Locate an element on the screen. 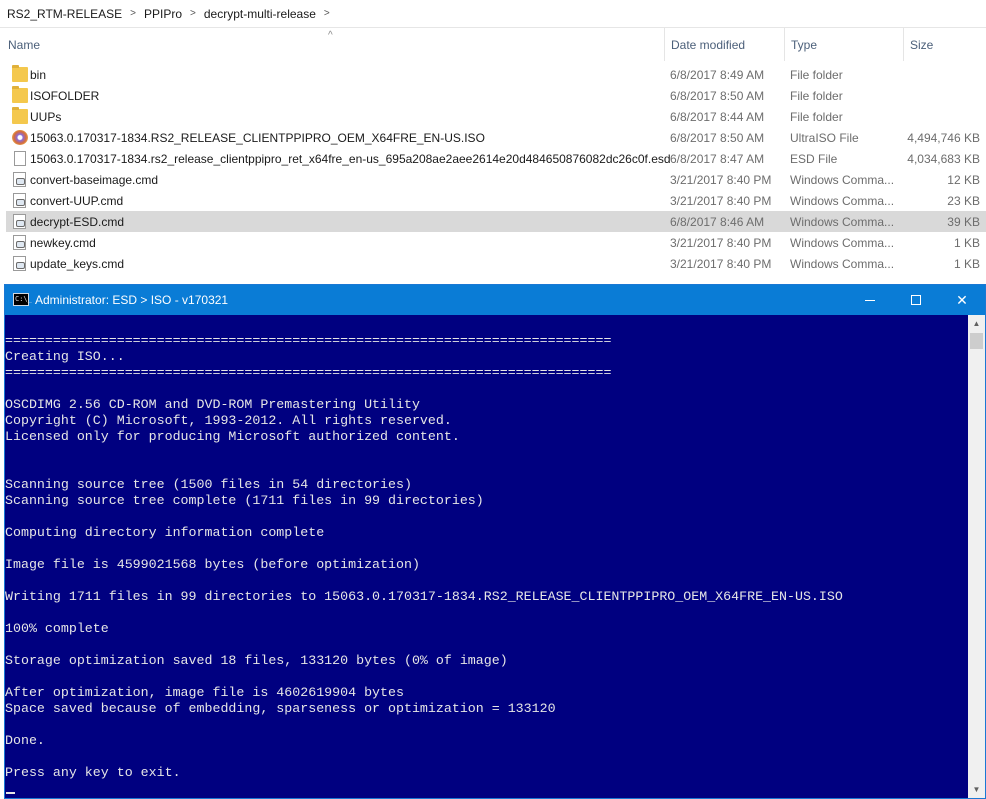  file-date: 6/8/2017 8:49 AM is located at coordinates (717, 74).